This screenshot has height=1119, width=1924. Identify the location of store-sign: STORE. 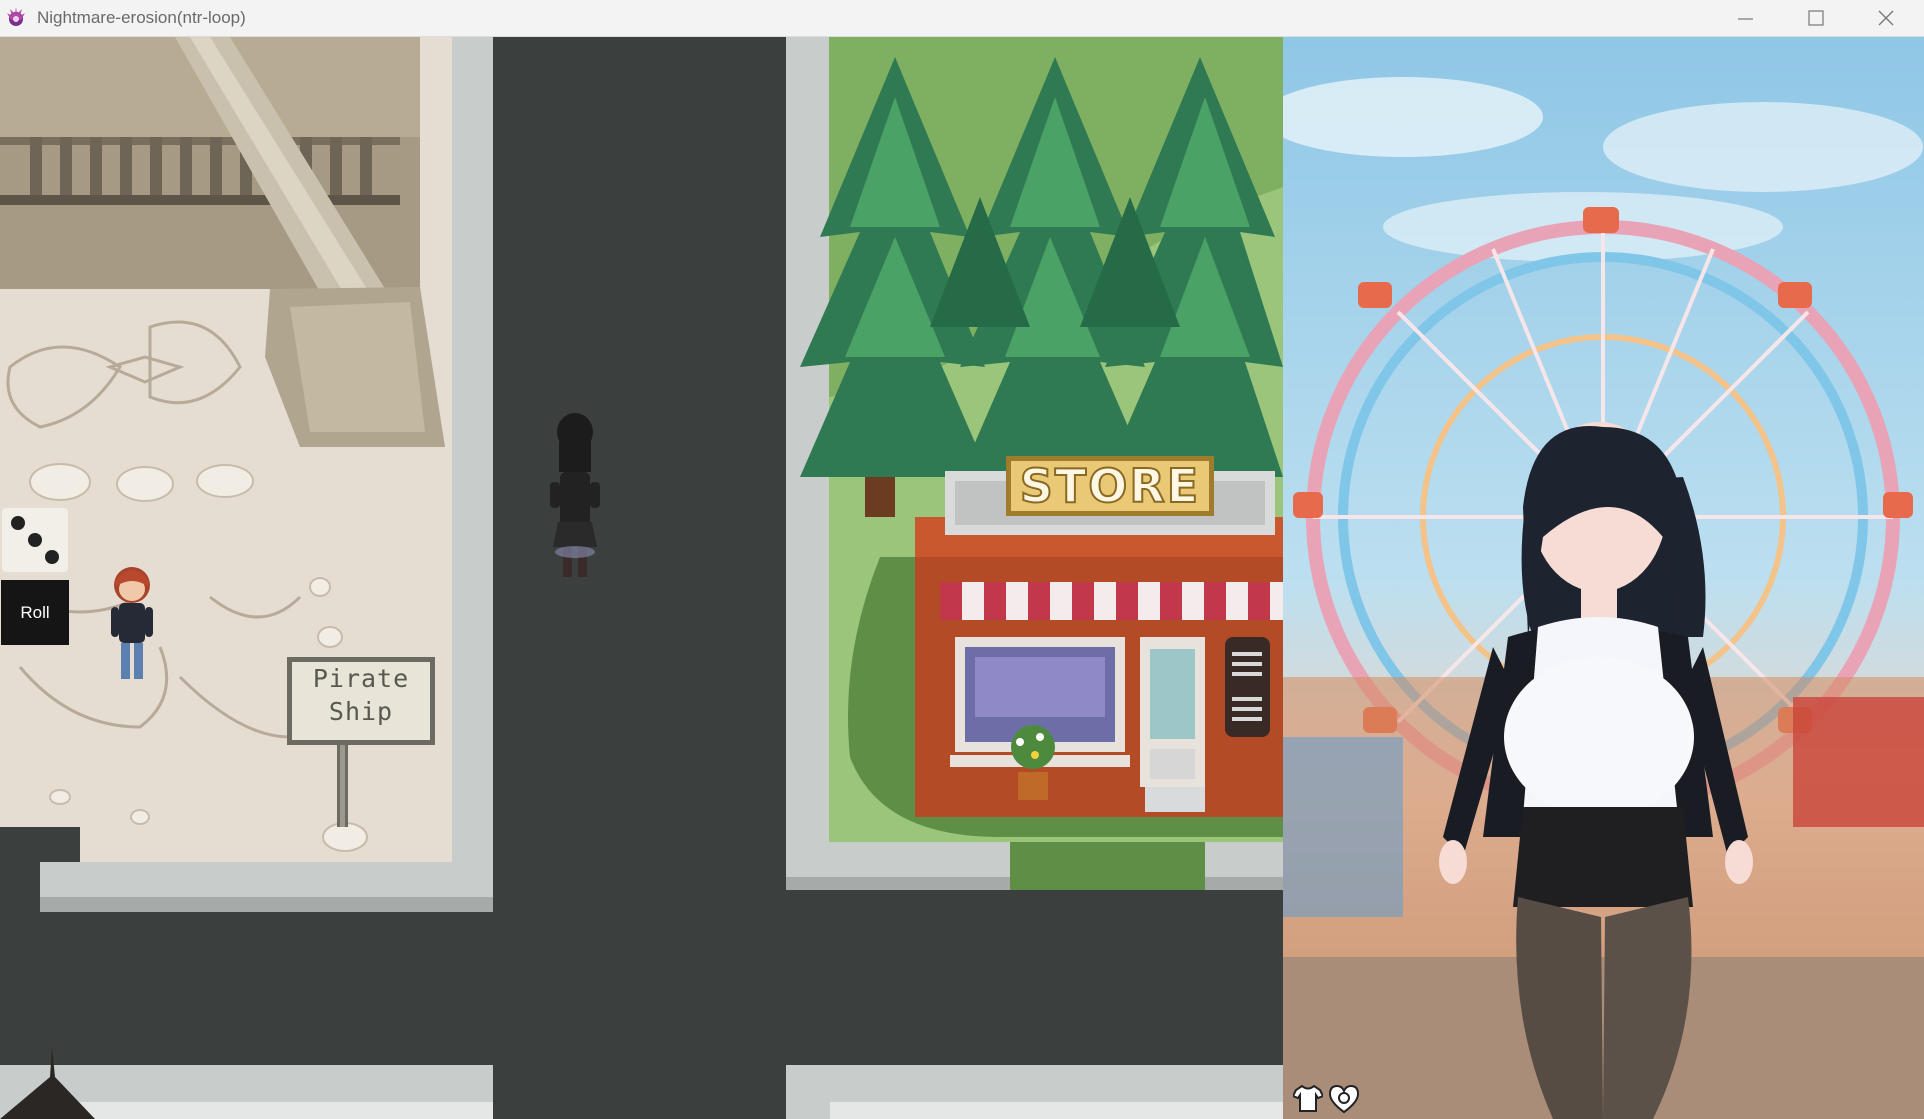
(1110, 486).